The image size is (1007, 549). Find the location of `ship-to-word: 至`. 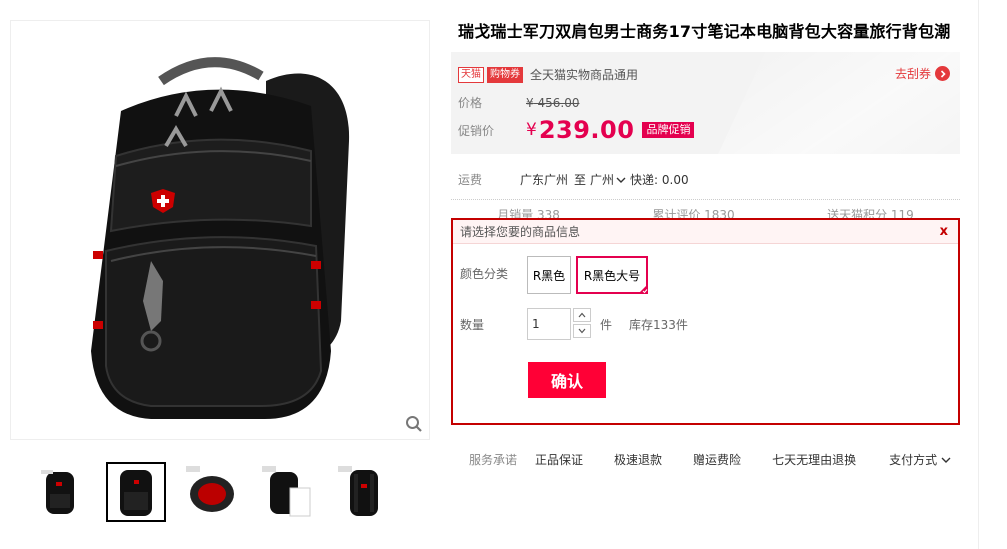

ship-to-word: 至 is located at coordinates (580, 180).